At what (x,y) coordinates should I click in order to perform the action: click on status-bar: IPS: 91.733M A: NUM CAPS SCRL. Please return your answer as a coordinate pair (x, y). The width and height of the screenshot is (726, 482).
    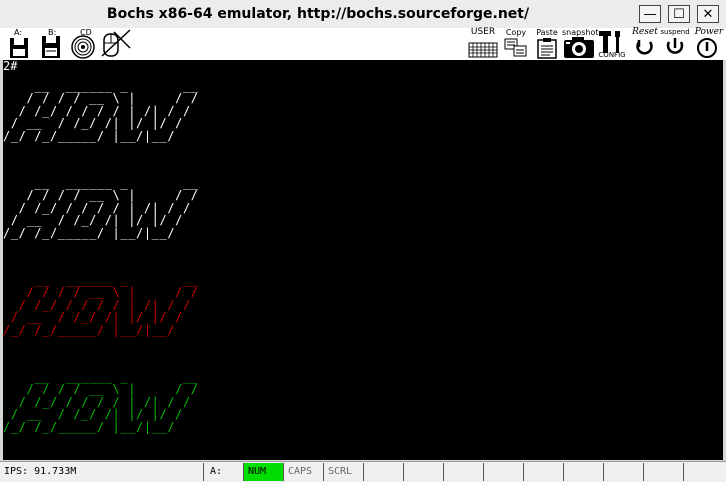
    Looking at the image, I should click on (363, 471).